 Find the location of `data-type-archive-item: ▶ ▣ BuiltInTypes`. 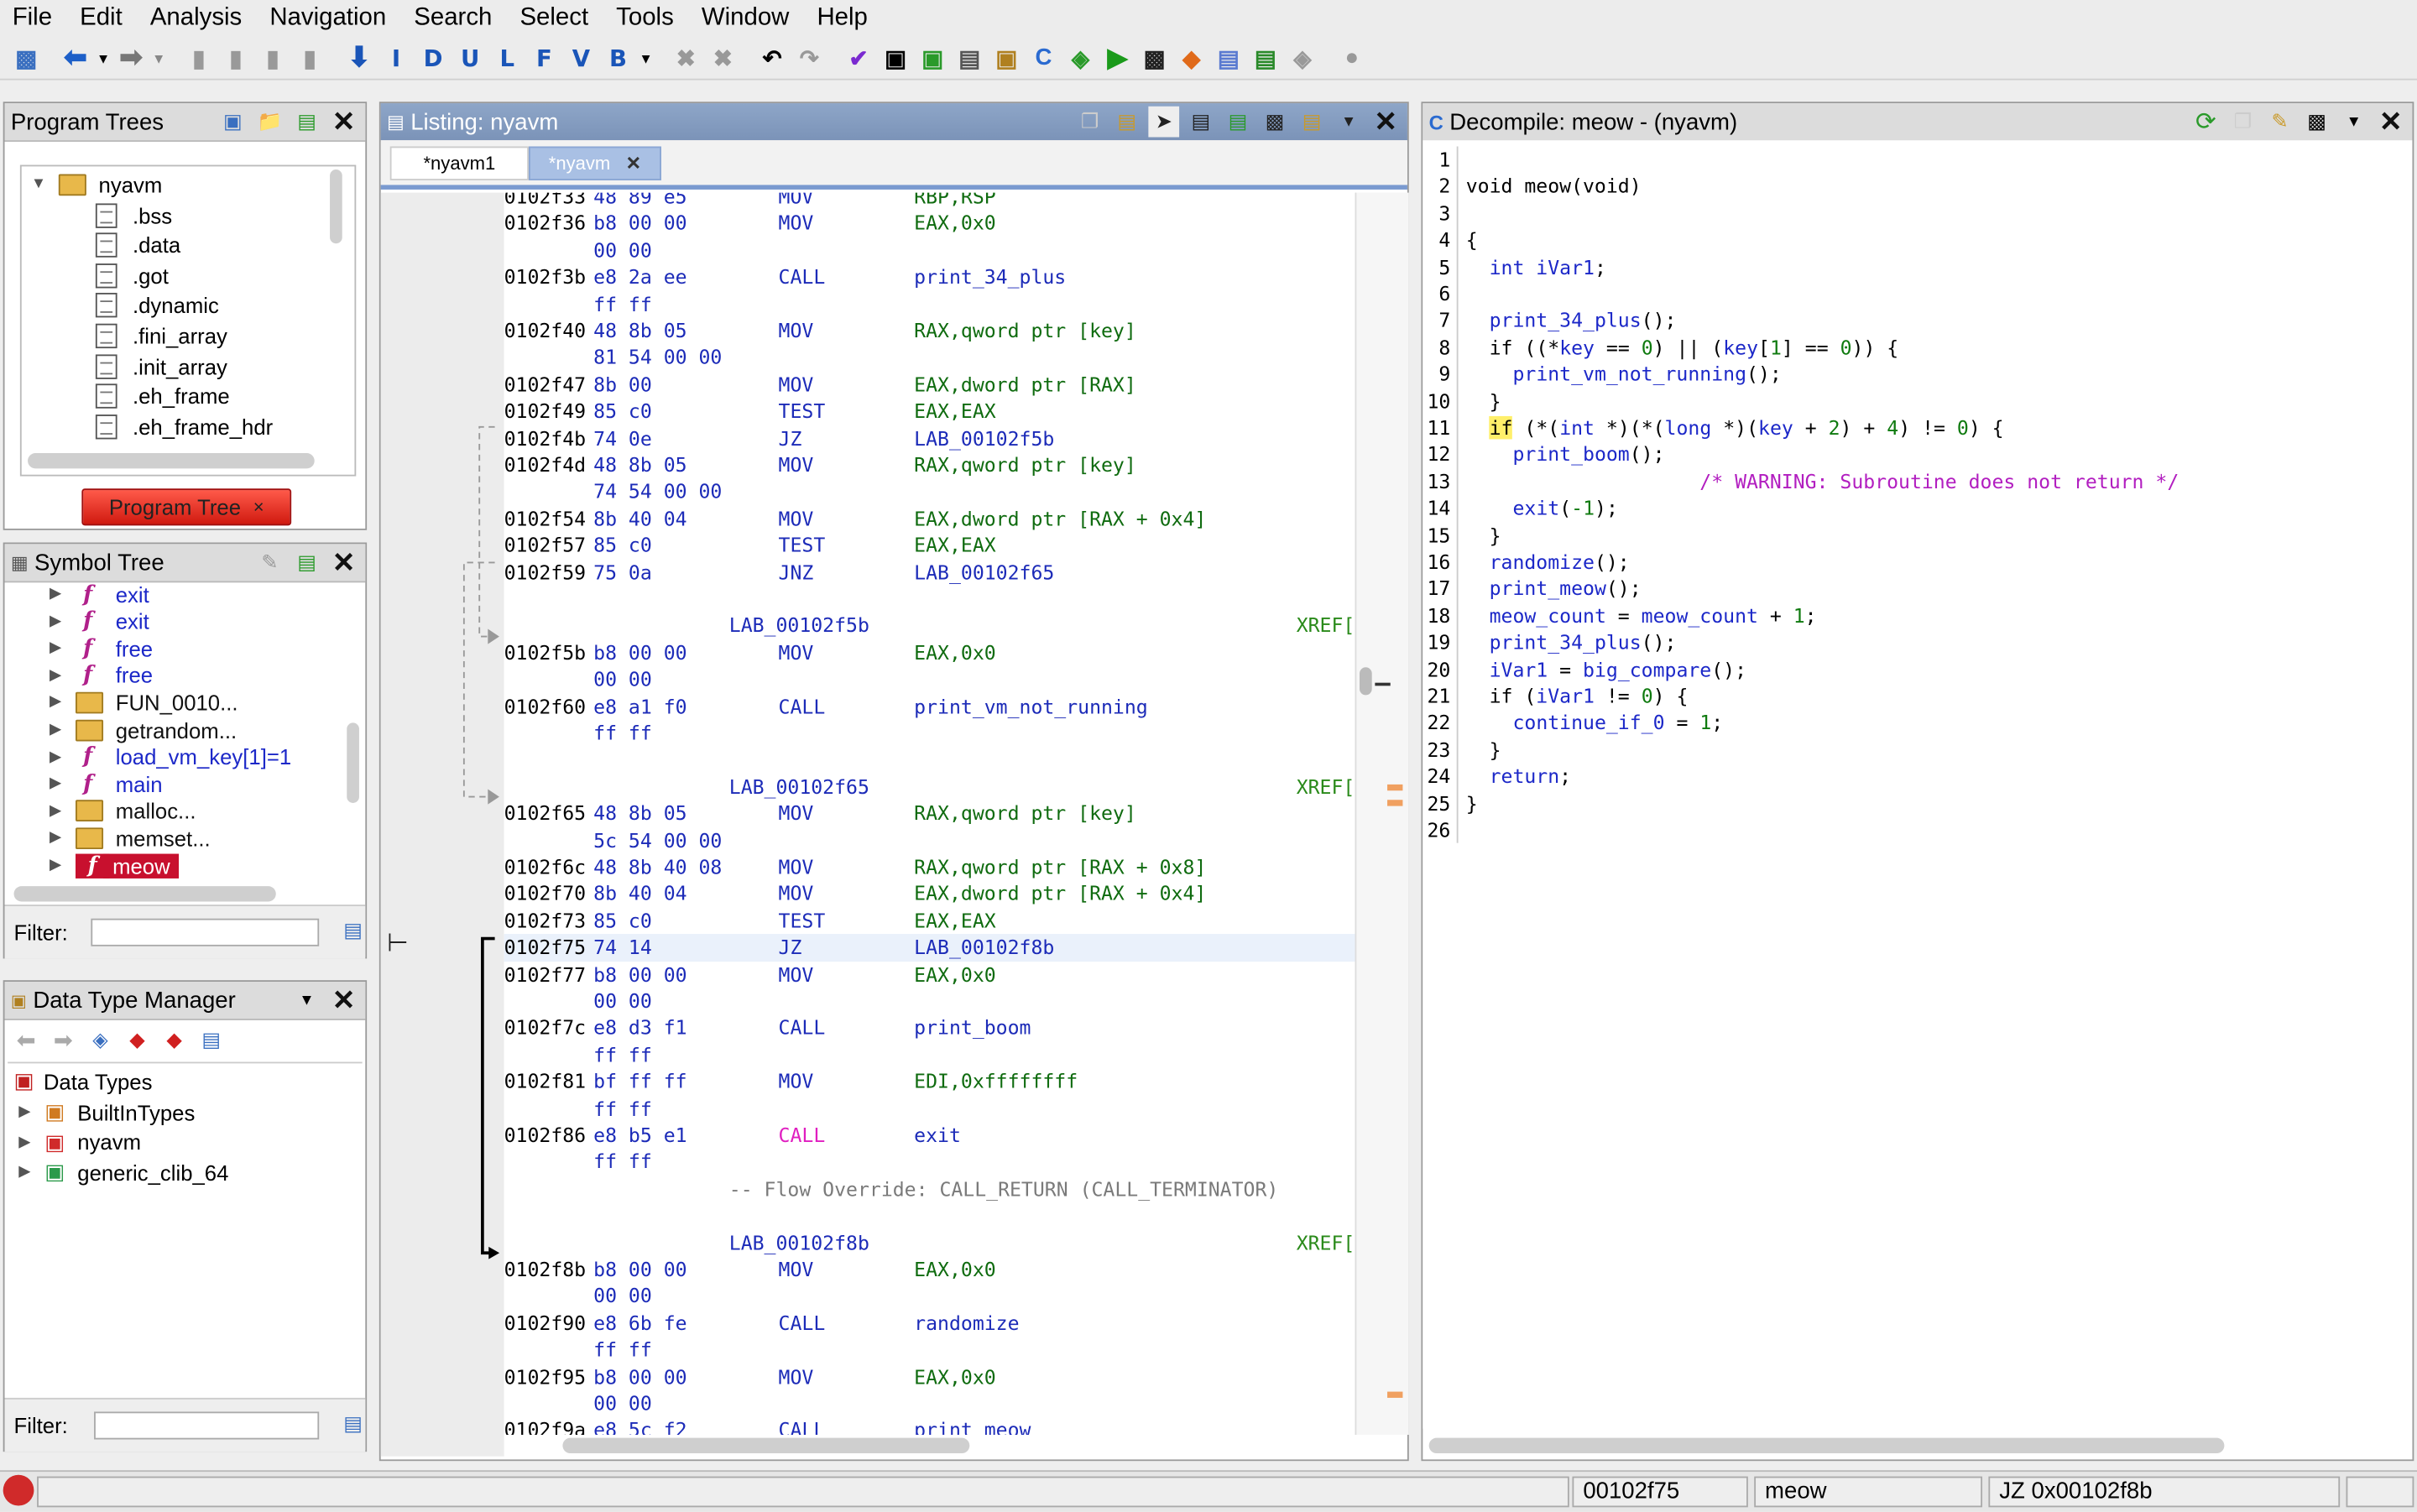

data-type-archive-item: ▶ ▣ BuiltInTypes is located at coordinates (105, 1112).